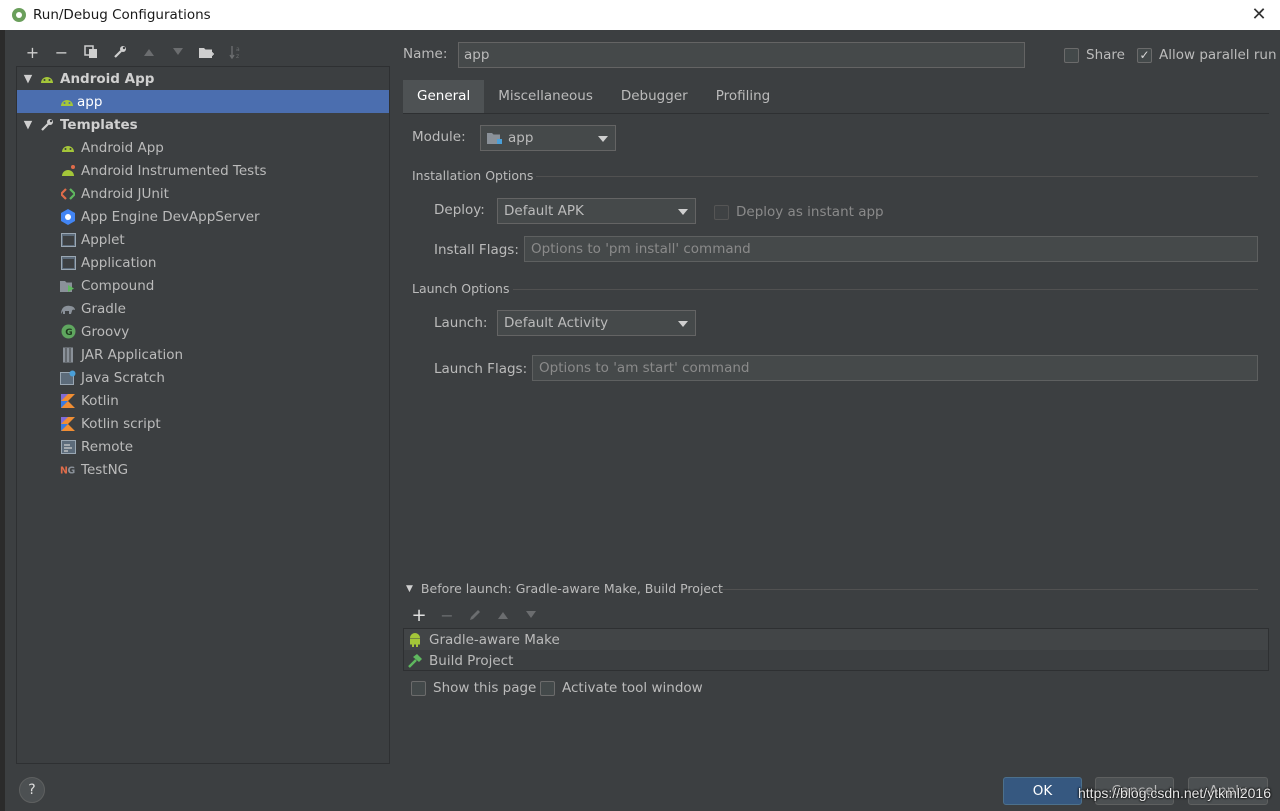  What do you see at coordinates (891, 249) in the screenshot?
I see `install-flags-input` at bounding box center [891, 249].